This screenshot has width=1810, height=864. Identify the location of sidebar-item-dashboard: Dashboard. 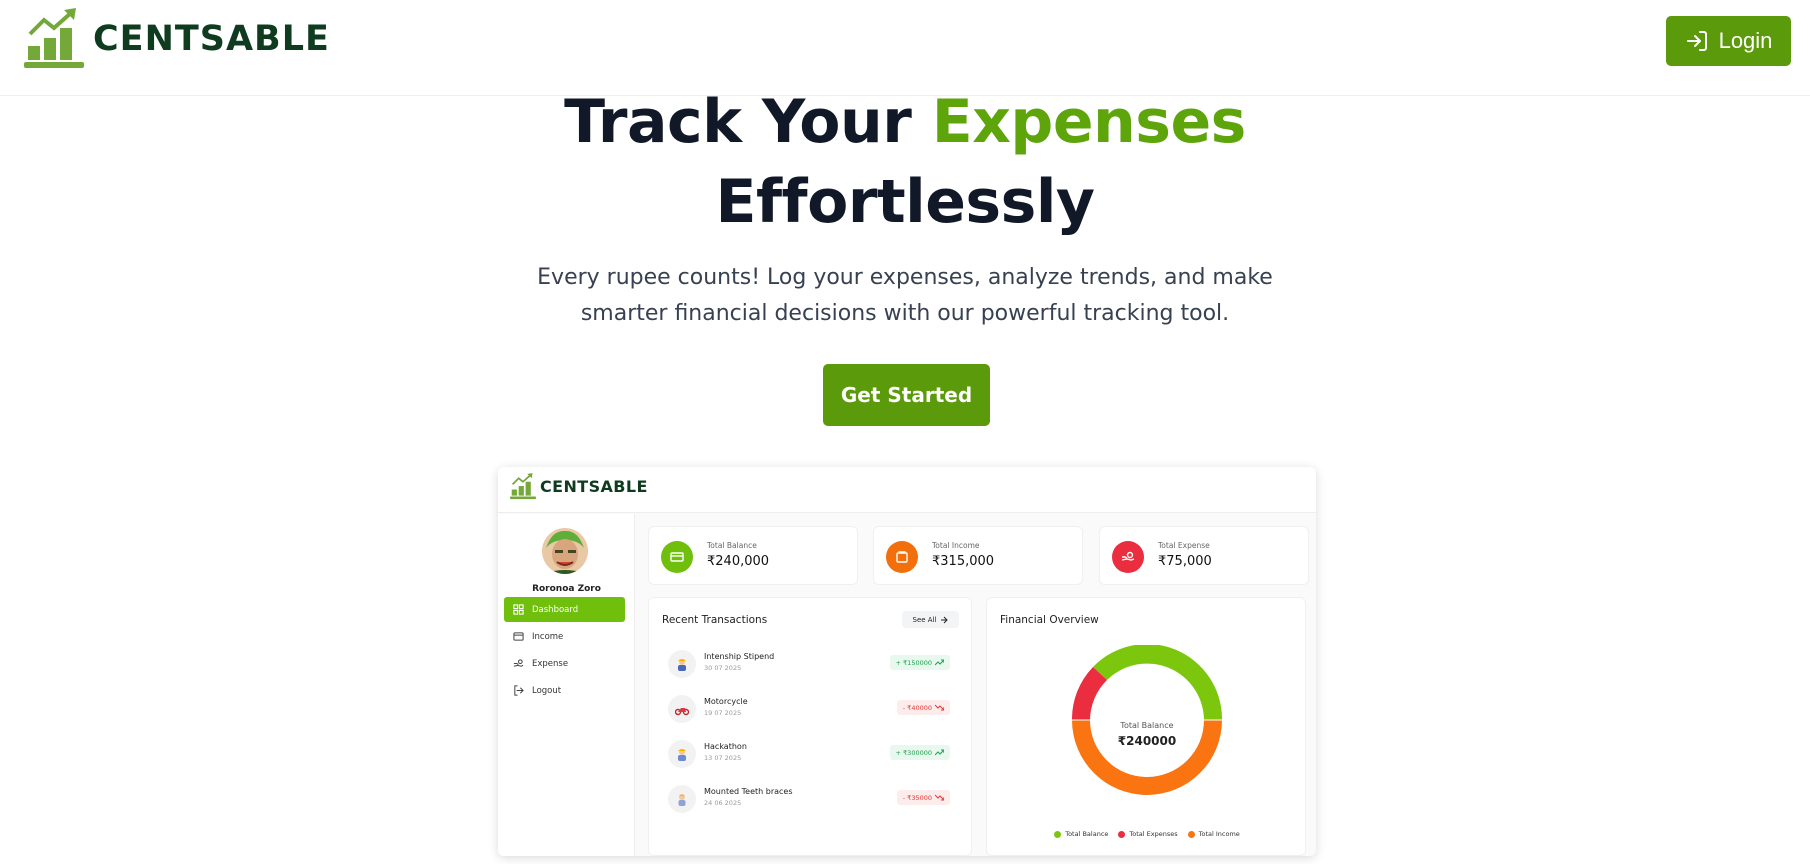
(564, 609).